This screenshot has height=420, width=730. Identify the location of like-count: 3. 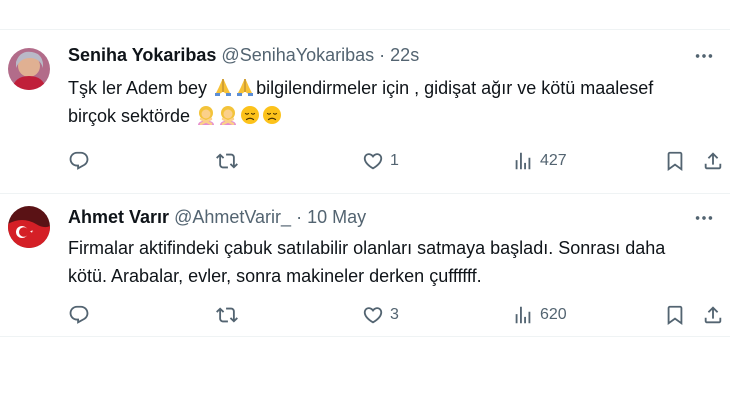
(394, 314).